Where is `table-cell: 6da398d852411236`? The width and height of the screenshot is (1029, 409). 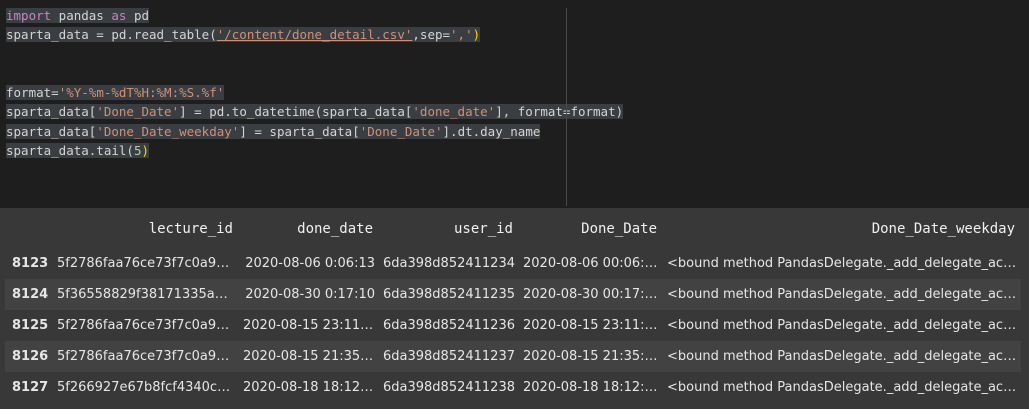 table-cell: 6da398d852411236 is located at coordinates (449, 325).